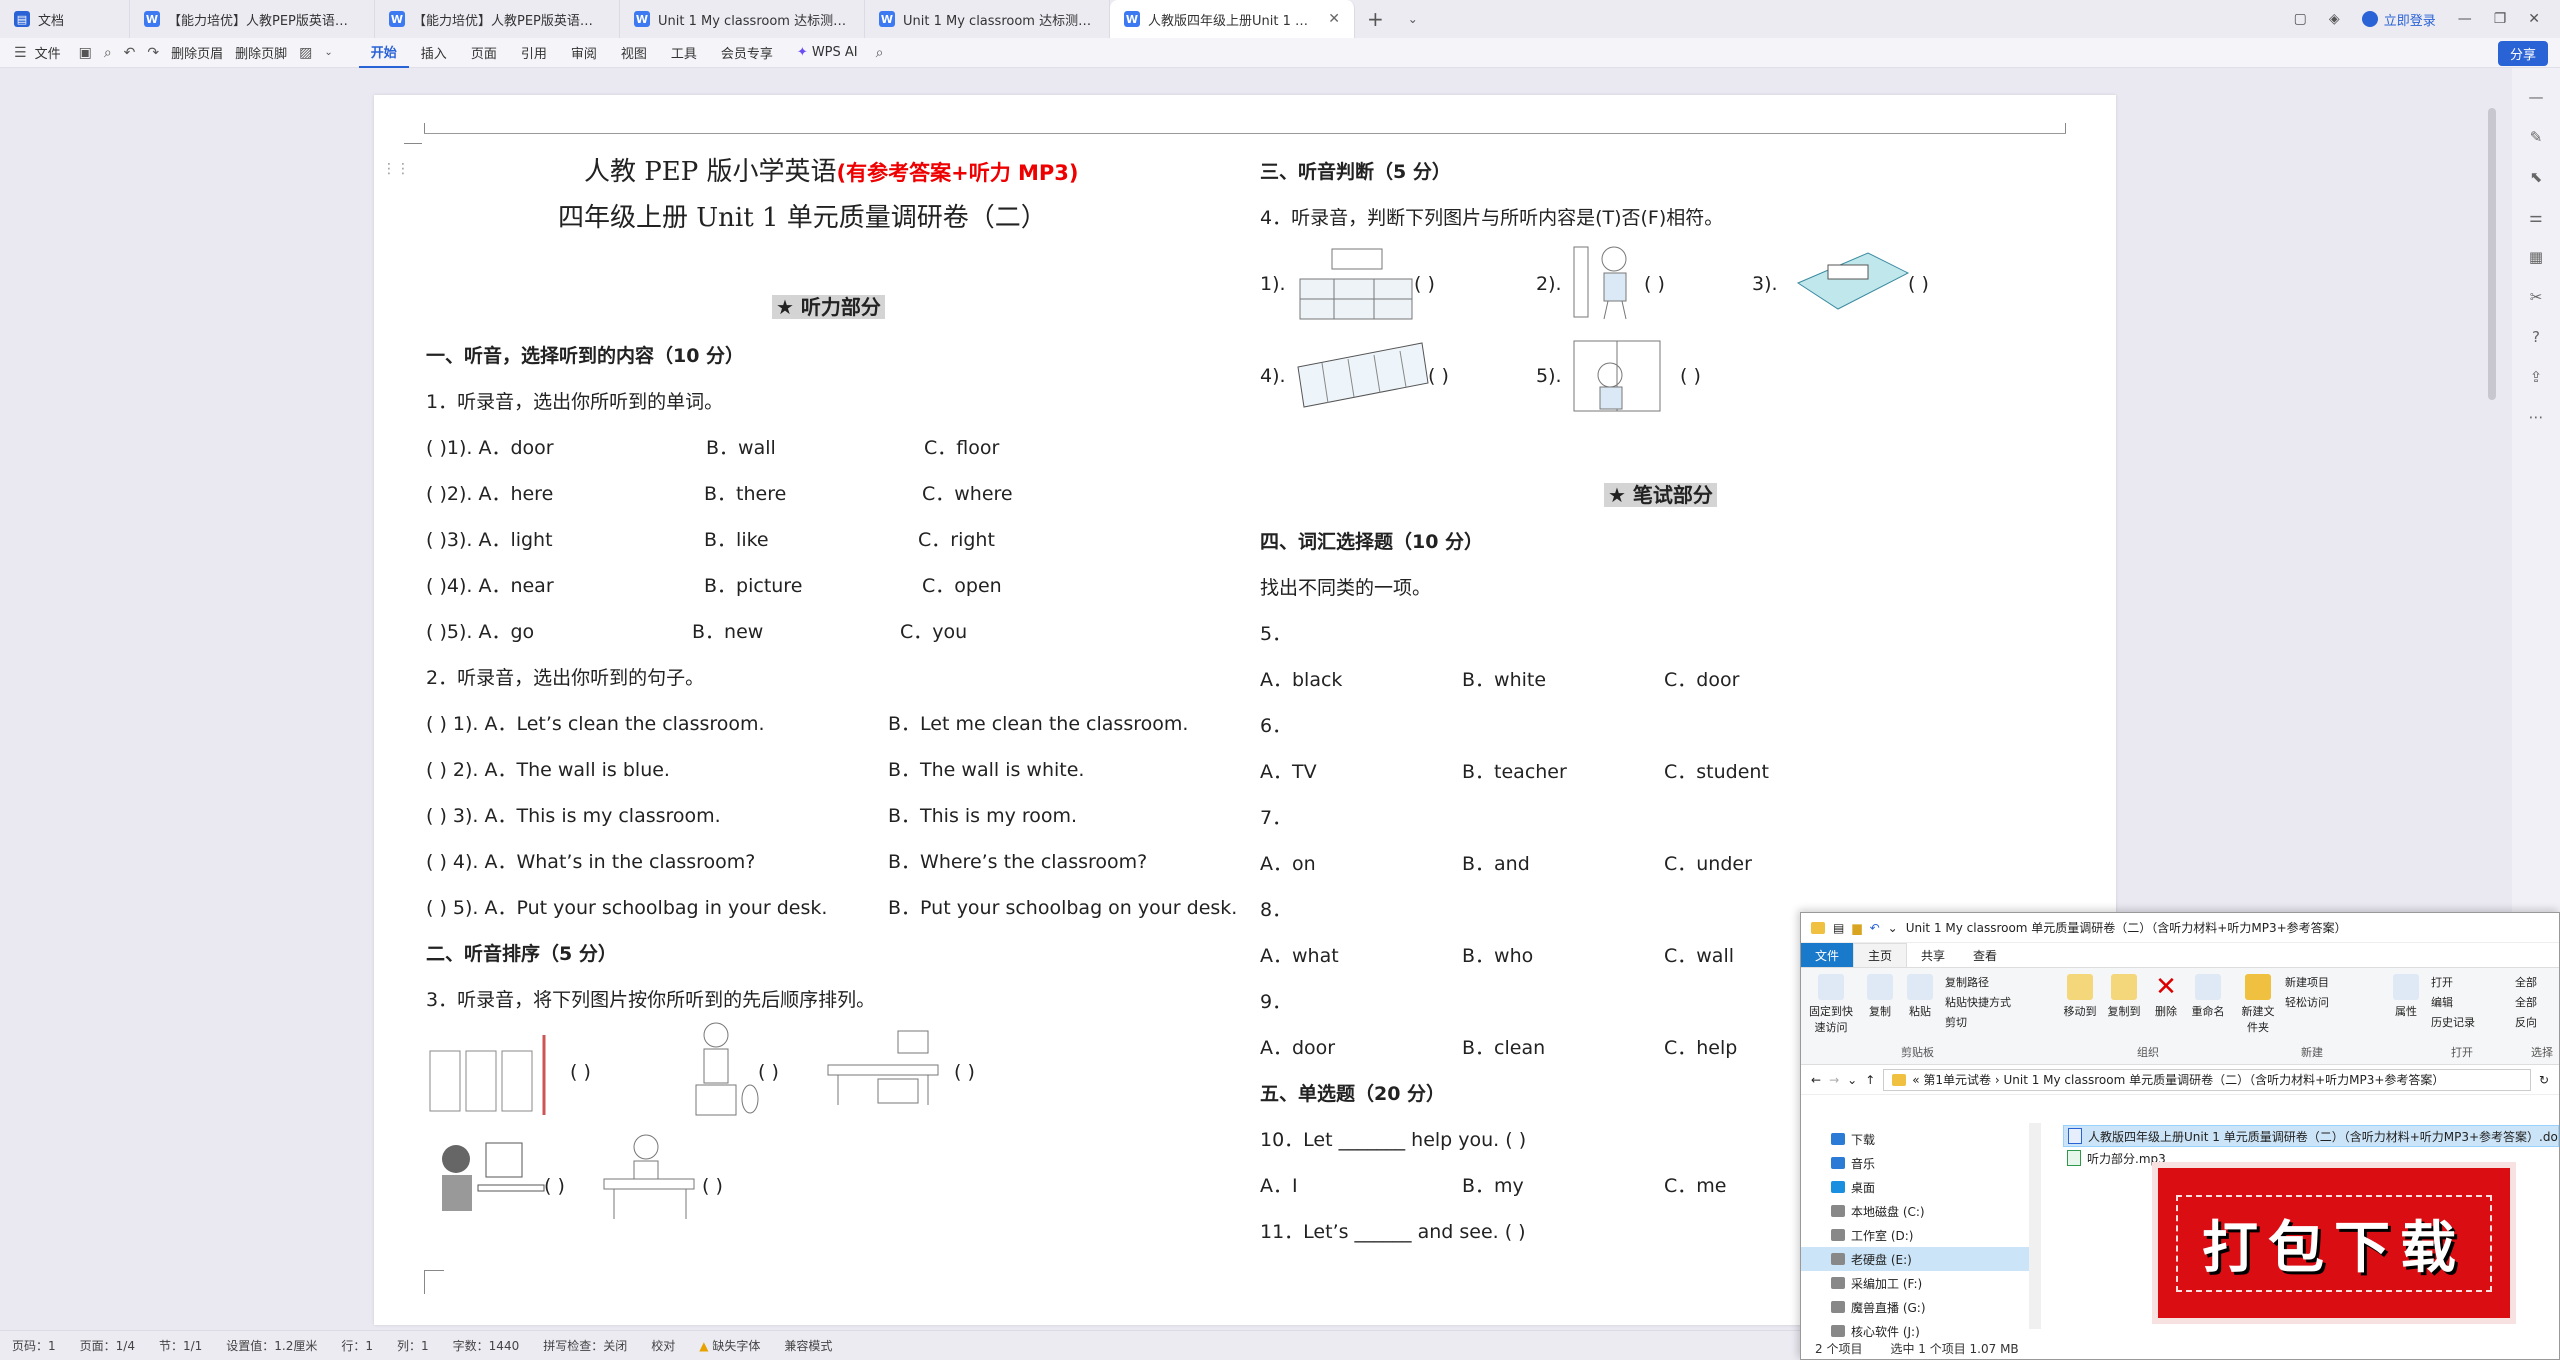 The height and width of the screenshot is (1360, 2560). What do you see at coordinates (65, 19) in the screenshot?
I see `tab-docs: ▤ 文档` at bounding box center [65, 19].